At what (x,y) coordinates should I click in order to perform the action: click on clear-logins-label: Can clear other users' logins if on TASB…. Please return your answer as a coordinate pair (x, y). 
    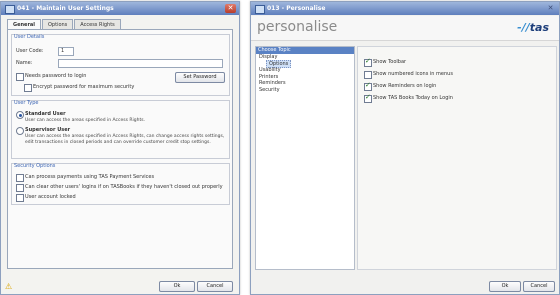
    Looking at the image, I should click on (124, 187).